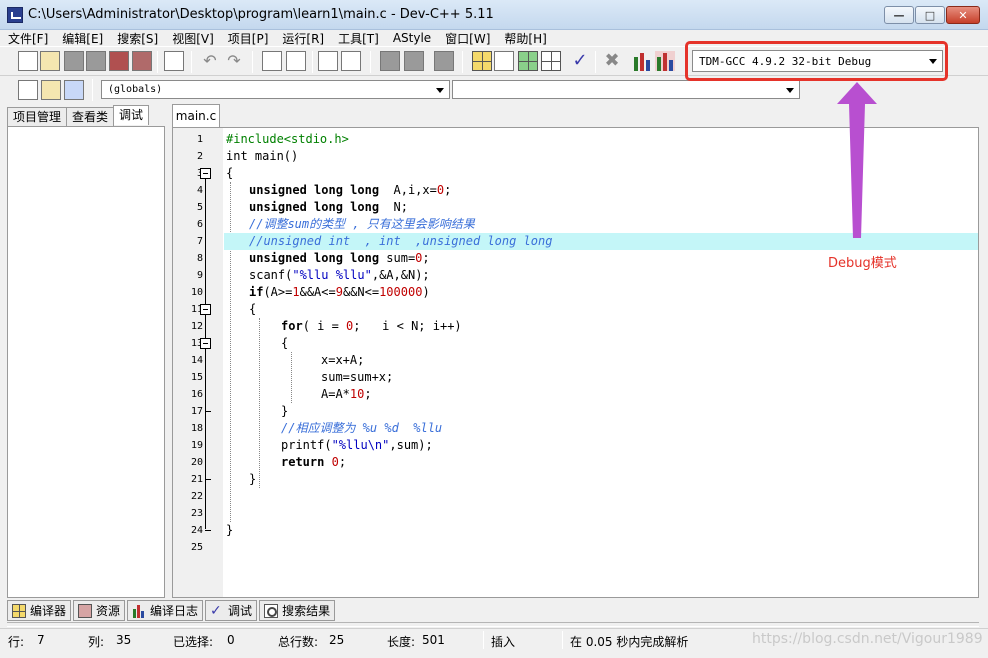 This screenshot has width=988, height=658. Describe the element at coordinates (401, 292) in the screenshot. I see `code-token: 100000` at that location.